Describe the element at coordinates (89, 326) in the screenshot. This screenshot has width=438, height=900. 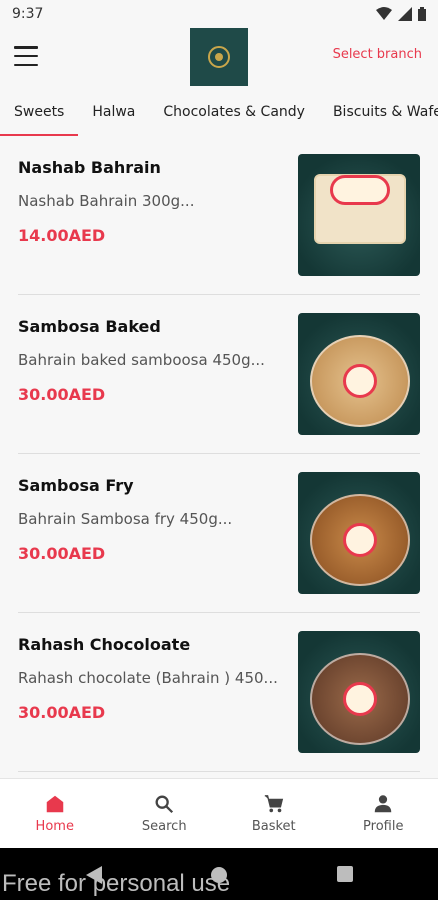
I see `product-name: Sambosa Baked` at that location.